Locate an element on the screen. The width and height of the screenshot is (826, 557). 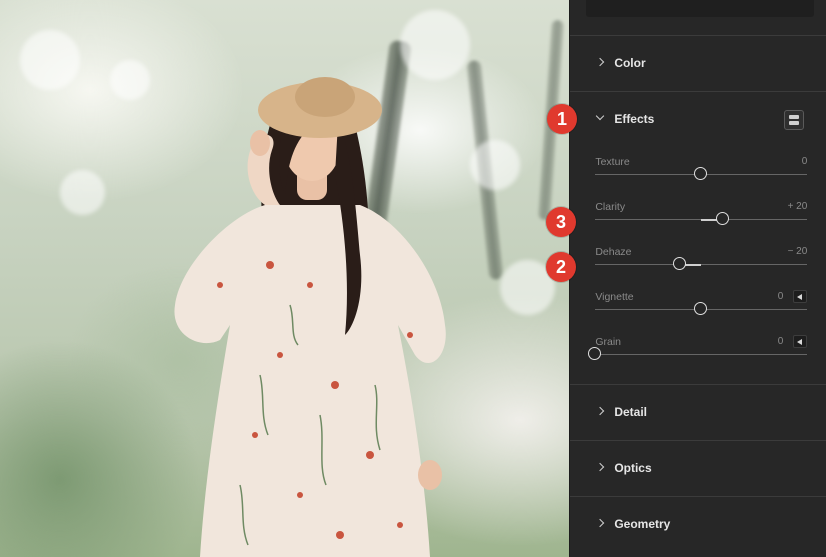
panel-top-bar is located at coordinates (700, 8).